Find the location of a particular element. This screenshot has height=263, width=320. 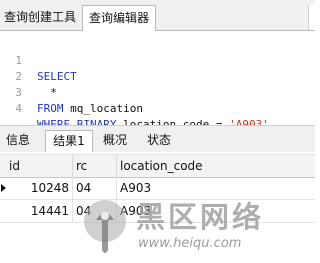

tab-query-builder: 查询创建工具 is located at coordinates (40, 17).